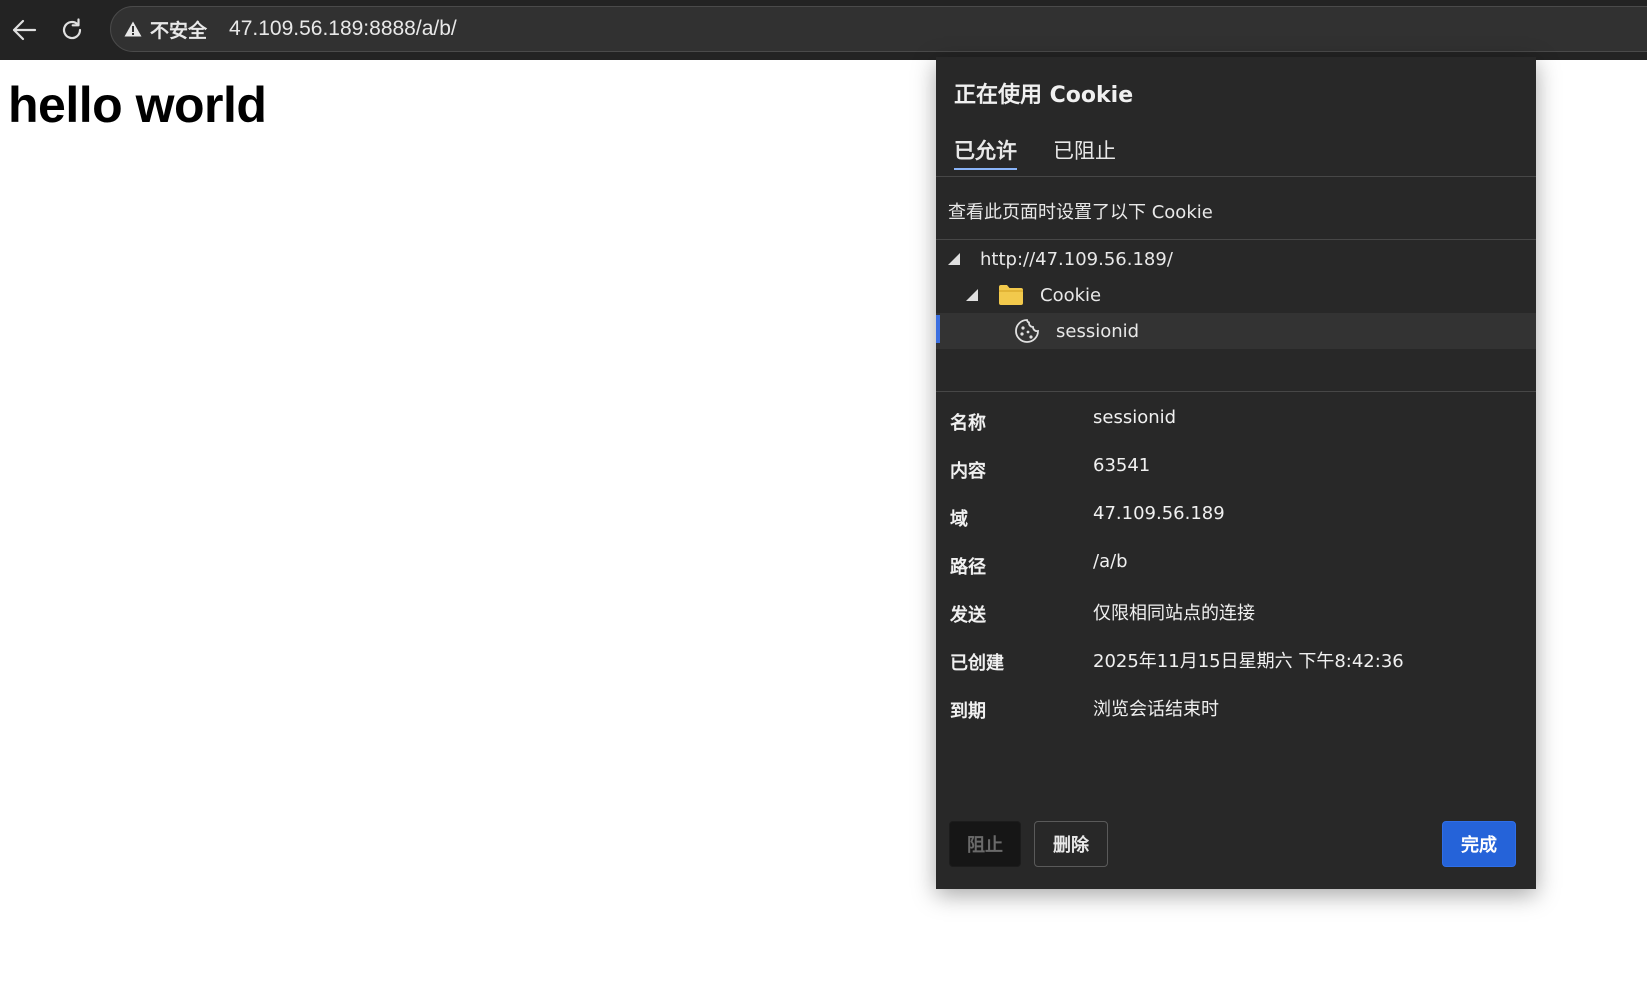  What do you see at coordinates (1135, 417) in the screenshot?
I see `detail-value-name: sessionid` at bounding box center [1135, 417].